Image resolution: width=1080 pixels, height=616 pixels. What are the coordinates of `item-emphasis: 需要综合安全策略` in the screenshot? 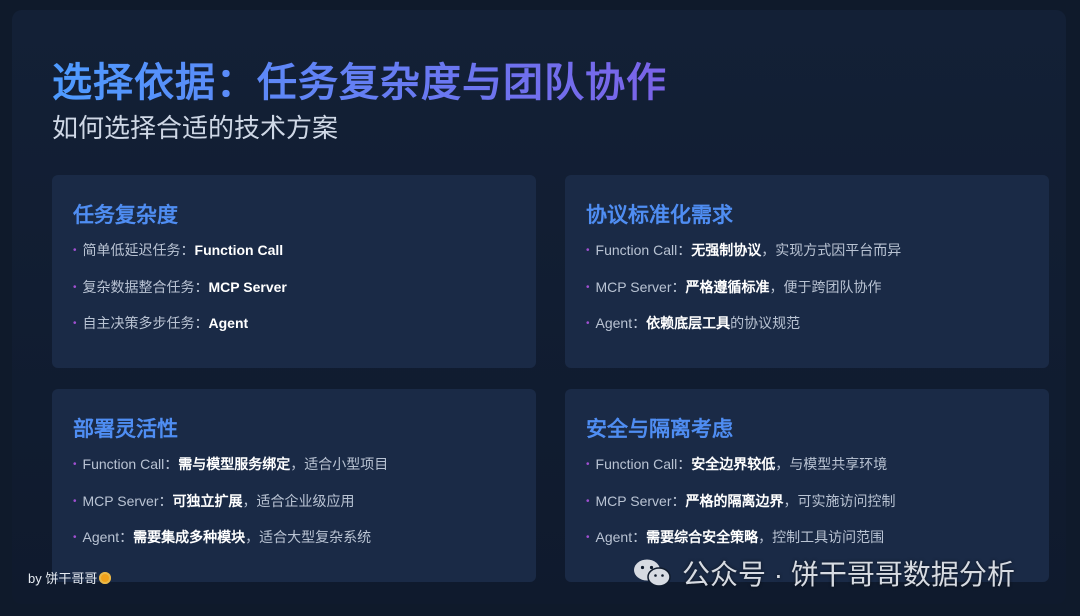 It's located at (702, 537).